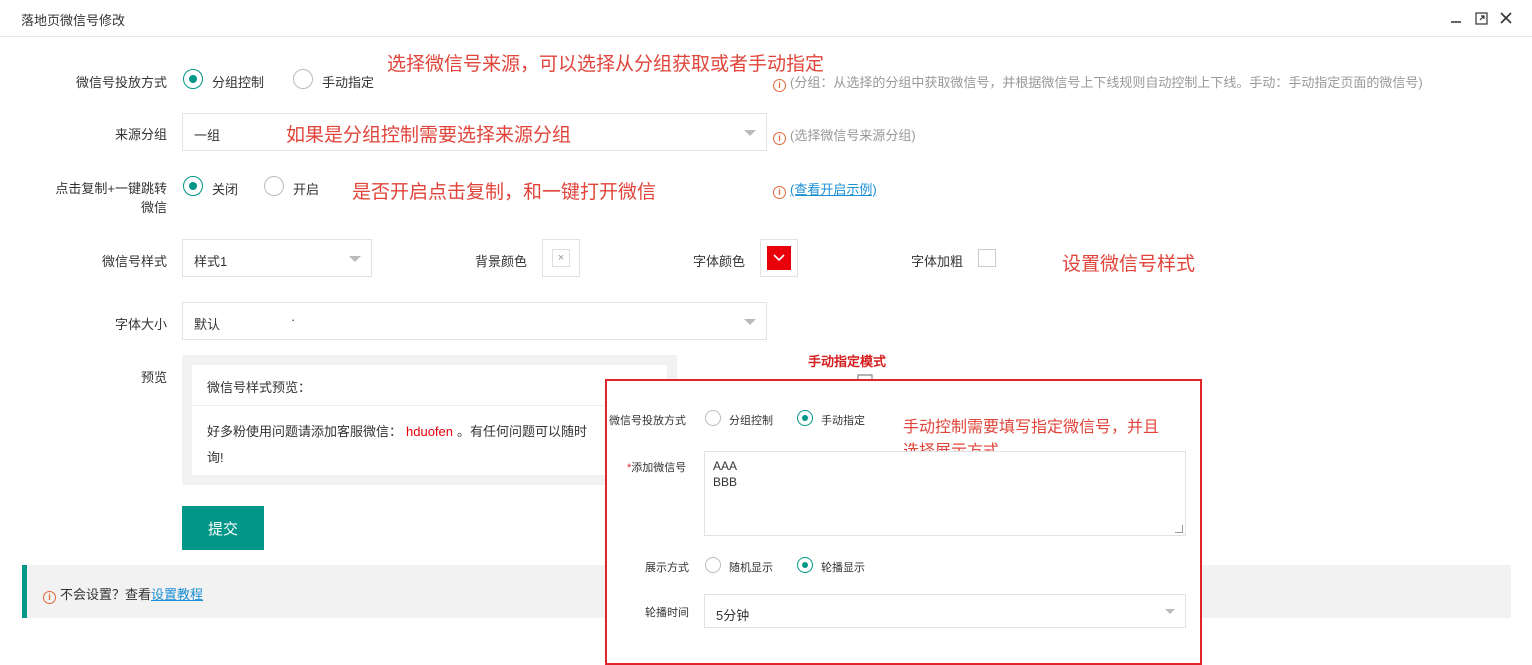 This screenshot has height=665, width=1532. Describe the element at coordinates (153, 207) in the screenshot. I see `copy-jump-label-line2: 微信` at that location.